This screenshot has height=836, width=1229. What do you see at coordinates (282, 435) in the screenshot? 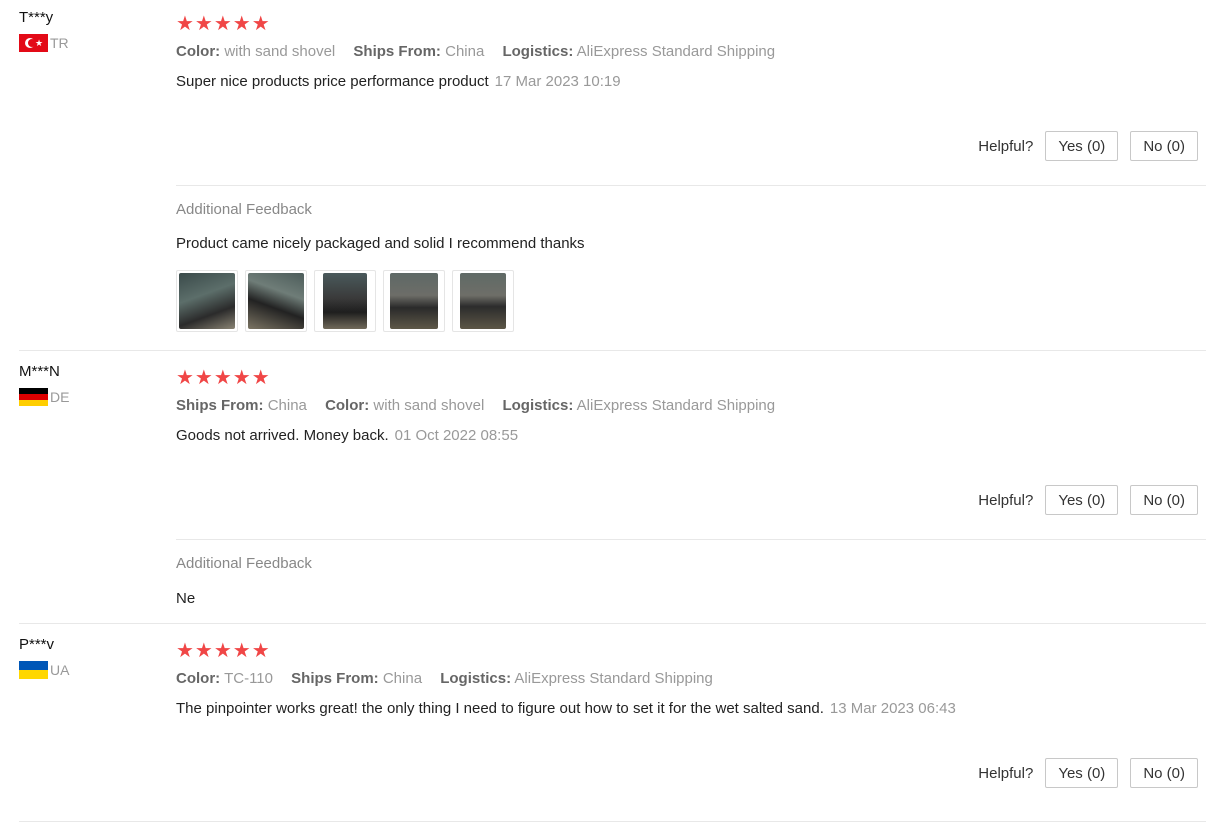
I see `review-content: Goods not arrived. Money back.` at bounding box center [282, 435].